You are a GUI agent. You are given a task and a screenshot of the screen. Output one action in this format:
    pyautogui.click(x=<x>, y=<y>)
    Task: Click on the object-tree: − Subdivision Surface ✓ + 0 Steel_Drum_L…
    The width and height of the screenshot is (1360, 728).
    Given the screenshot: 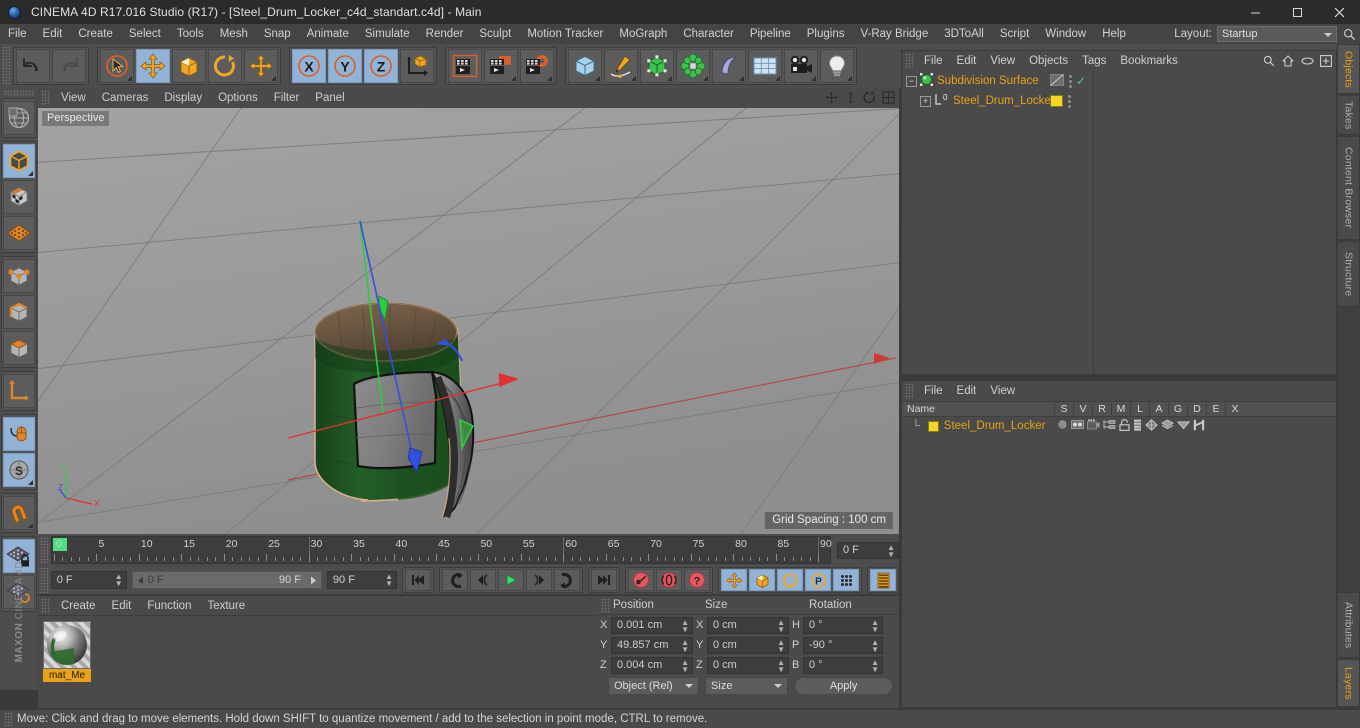 What is the action you would take?
    pyautogui.click(x=1119, y=222)
    